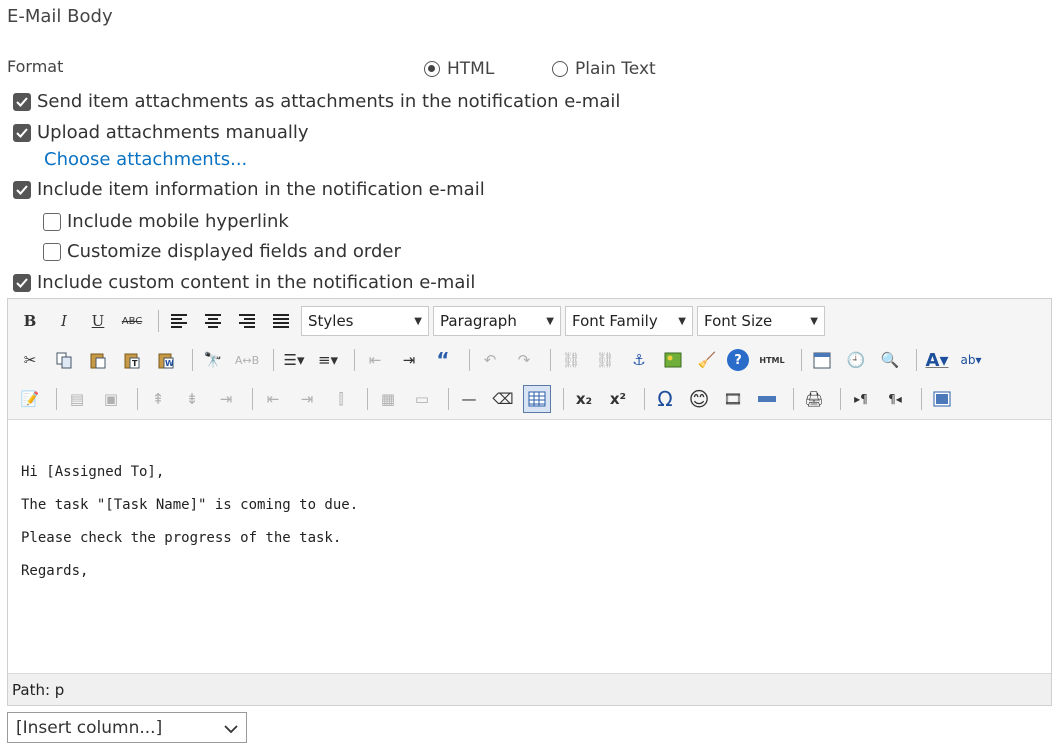  What do you see at coordinates (213, 321) in the screenshot?
I see `align-center-icon` at bounding box center [213, 321].